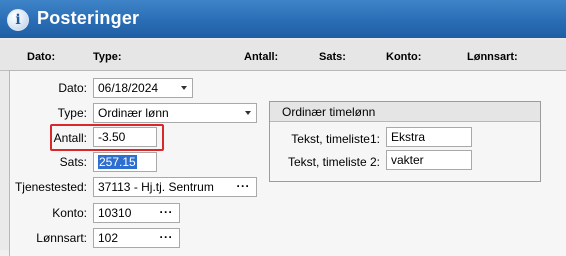  I want to click on sats-field: 257.15, so click(125, 162).